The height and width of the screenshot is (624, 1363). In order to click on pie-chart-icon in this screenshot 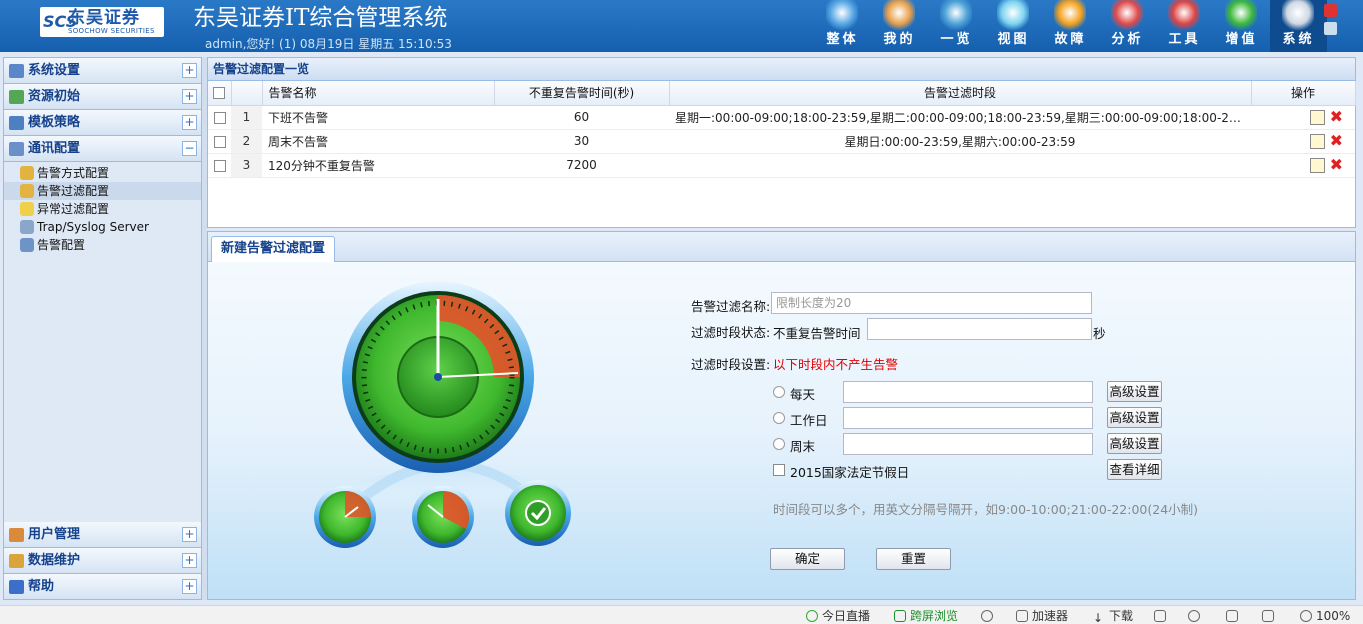, I will do `click(1127, 16)`.